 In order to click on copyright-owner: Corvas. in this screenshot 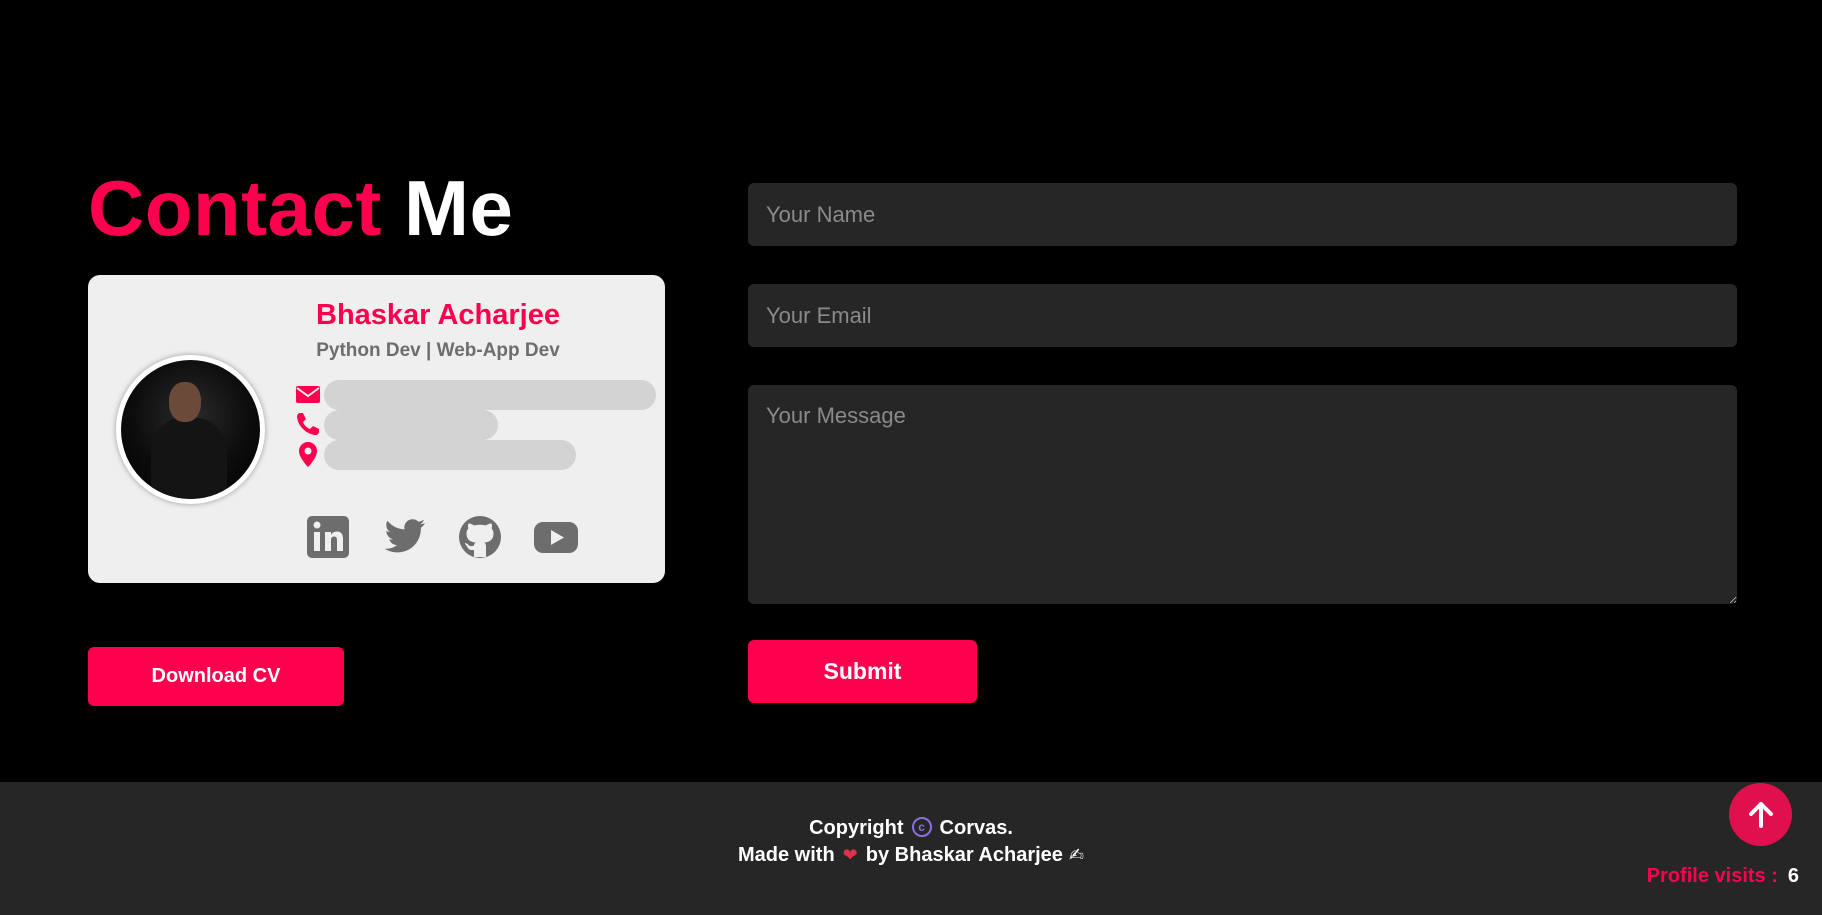, I will do `click(976, 828)`.